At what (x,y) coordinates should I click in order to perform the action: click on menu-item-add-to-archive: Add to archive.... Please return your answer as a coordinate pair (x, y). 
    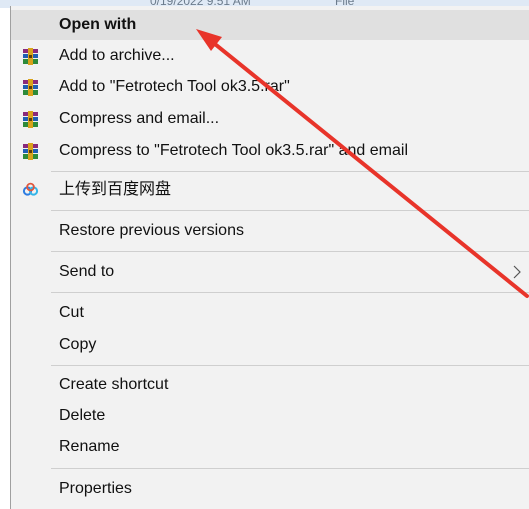
    Looking at the image, I should click on (270, 56).